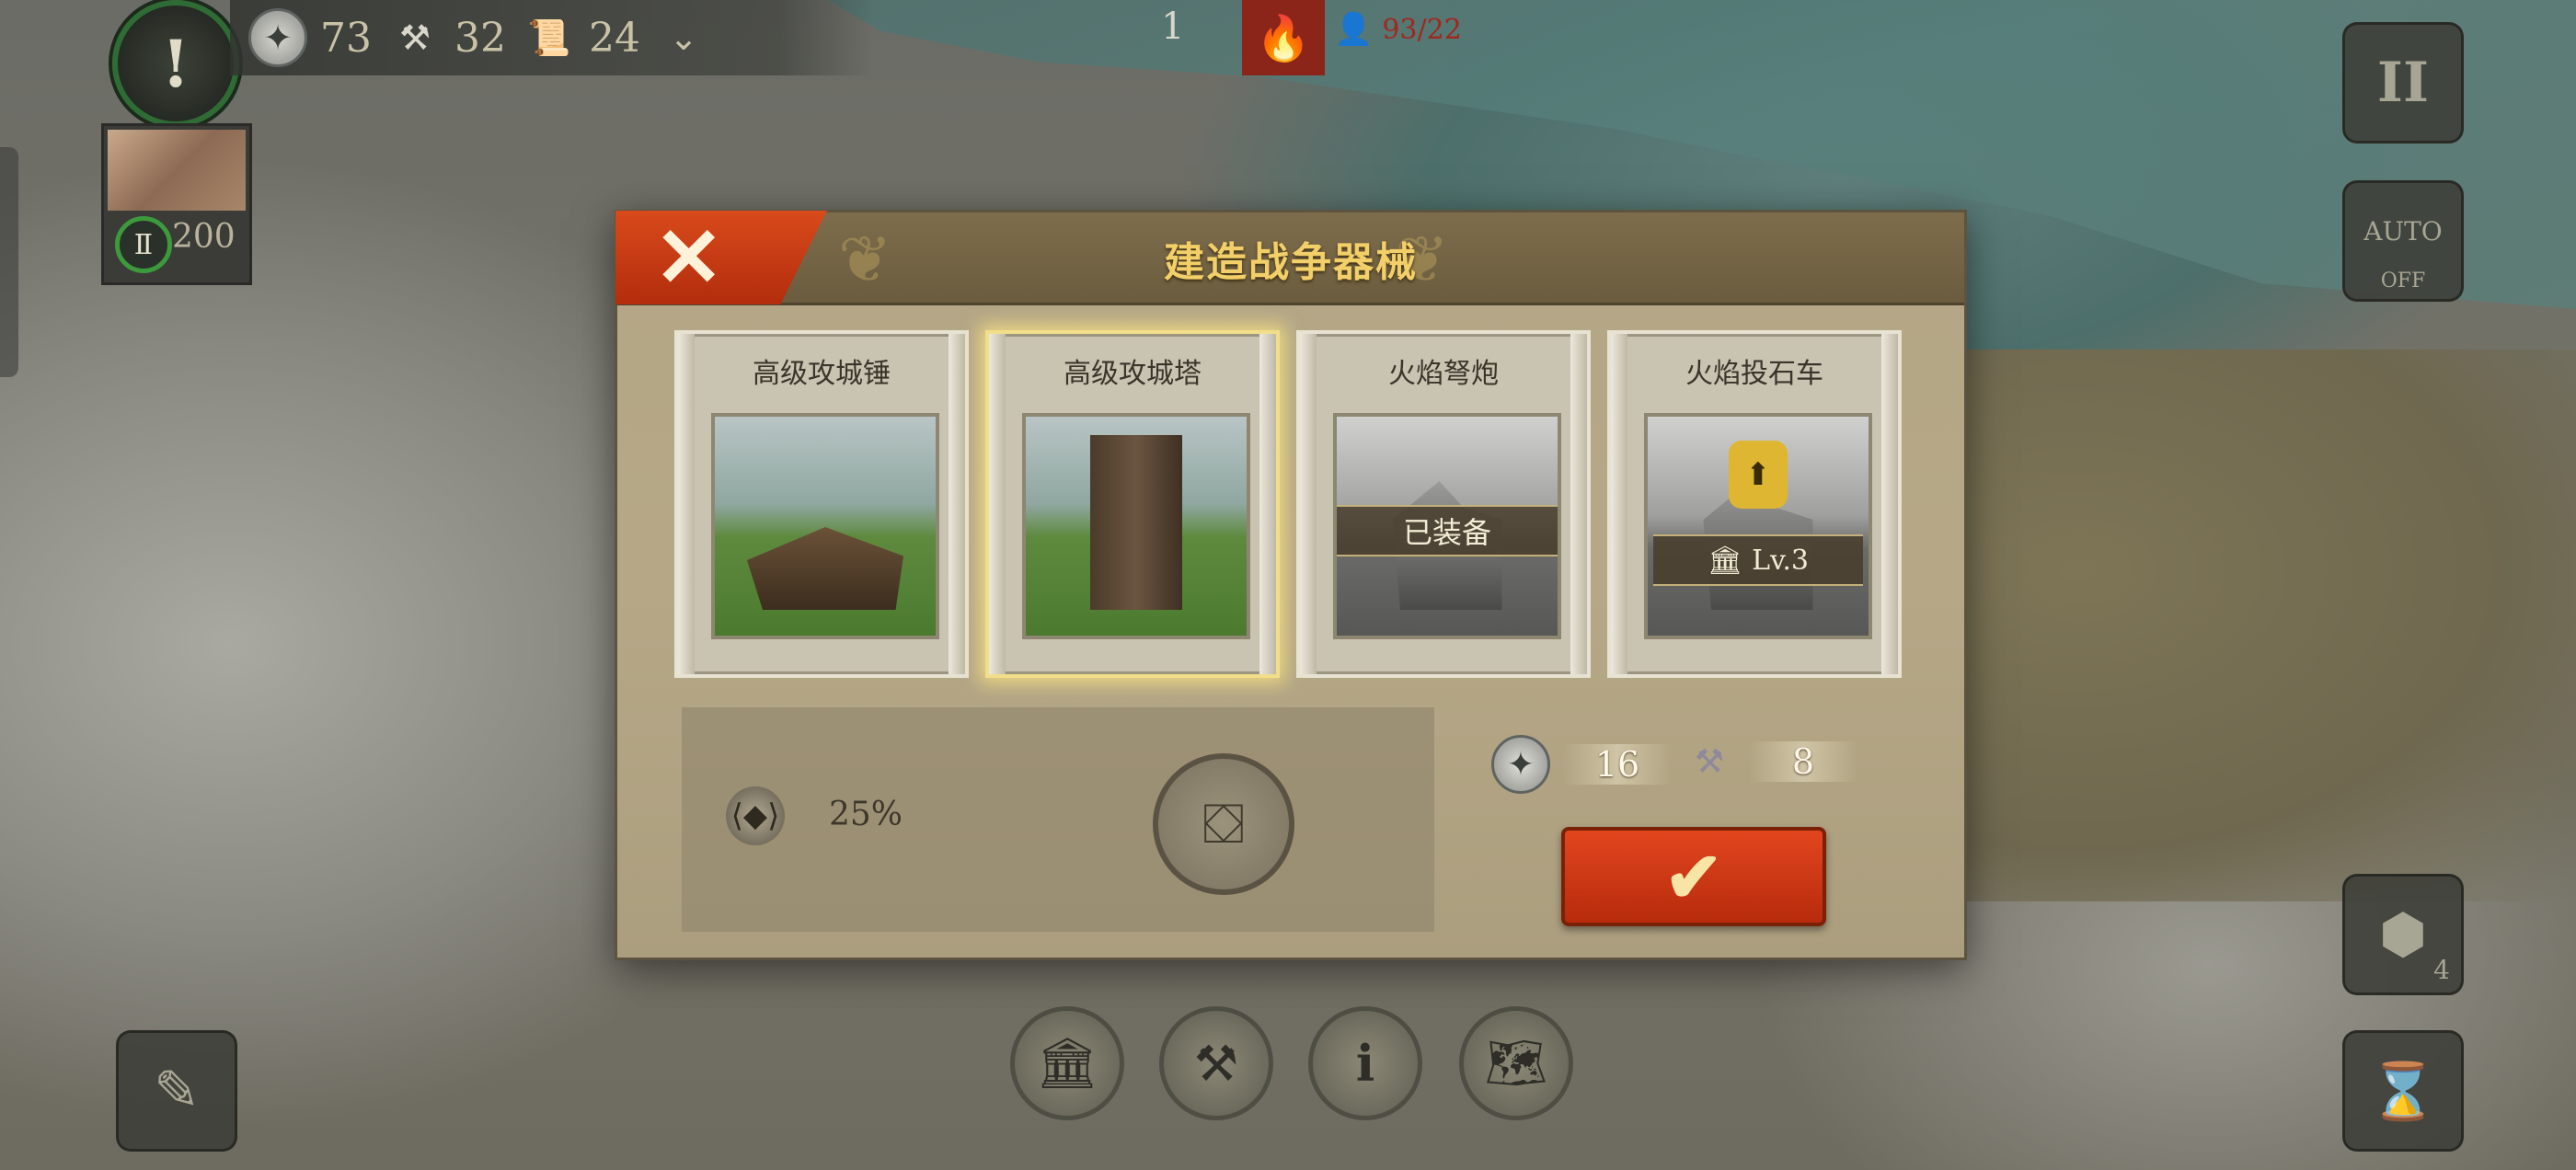  Describe the element at coordinates (549, 37) in the screenshot. I see `scroll-icon: 📜` at that location.